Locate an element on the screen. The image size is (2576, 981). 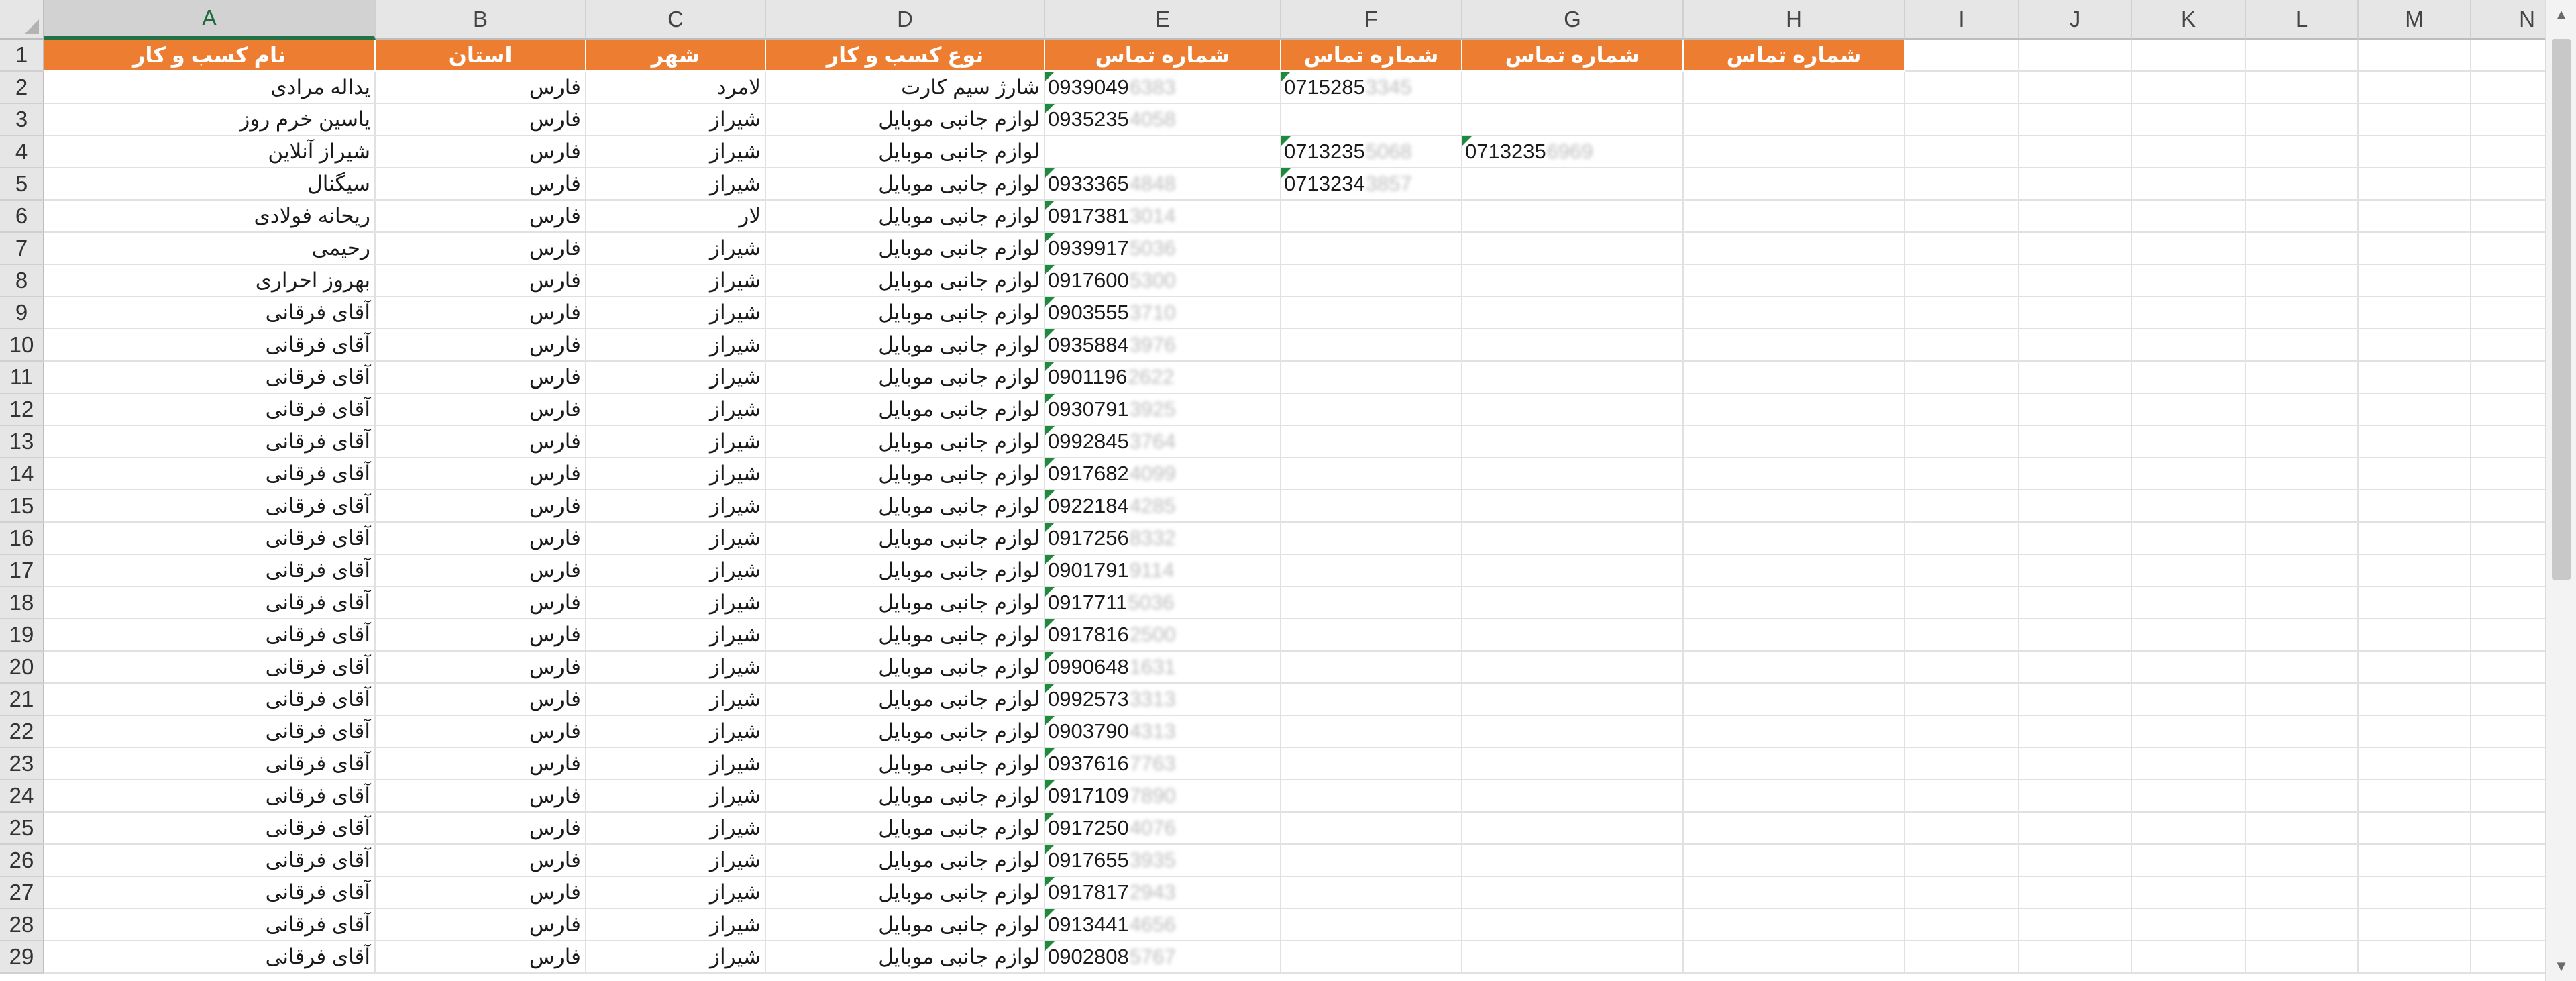
row-header: 8 is located at coordinates (22, 281).